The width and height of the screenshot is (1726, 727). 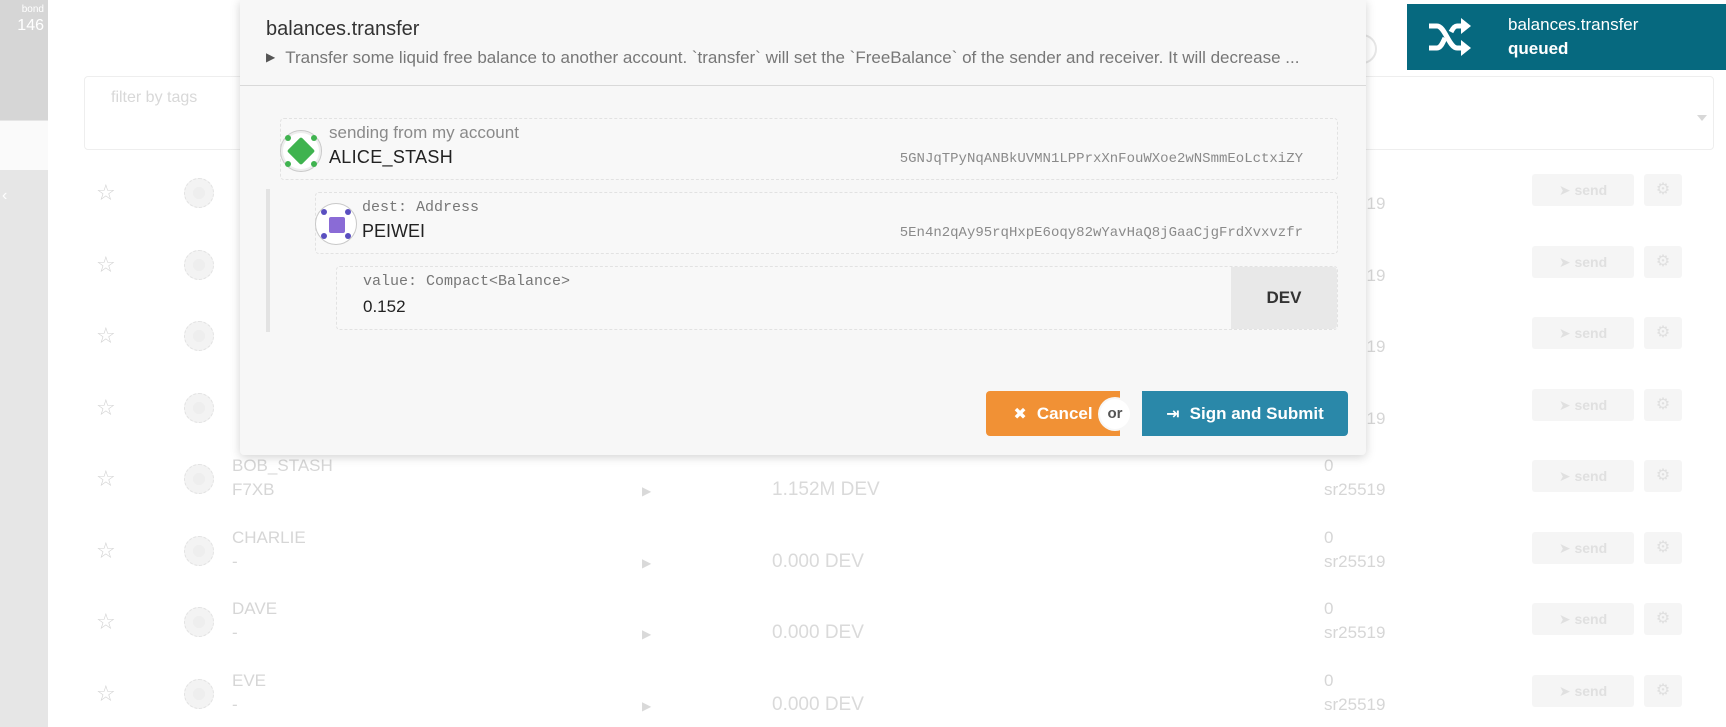 What do you see at coordinates (1245, 413) in the screenshot?
I see `sign-and-submit-button: ⇥ Sign and Submit` at bounding box center [1245, 413].